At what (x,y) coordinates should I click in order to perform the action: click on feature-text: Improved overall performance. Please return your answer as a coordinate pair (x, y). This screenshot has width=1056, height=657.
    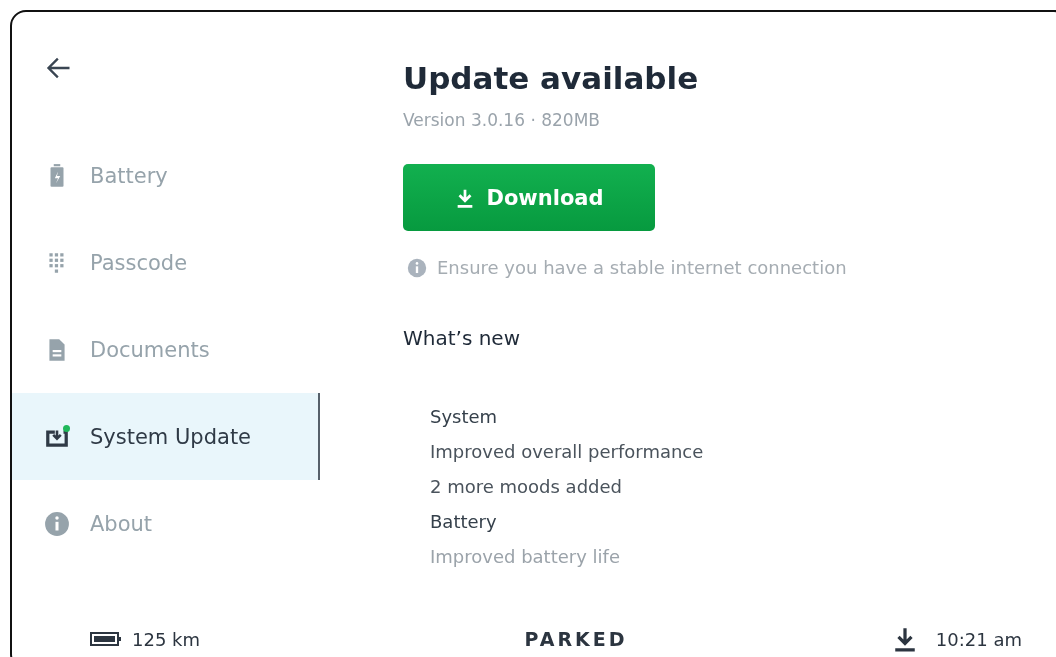
    Looking at the image, I should click on (567, 451).